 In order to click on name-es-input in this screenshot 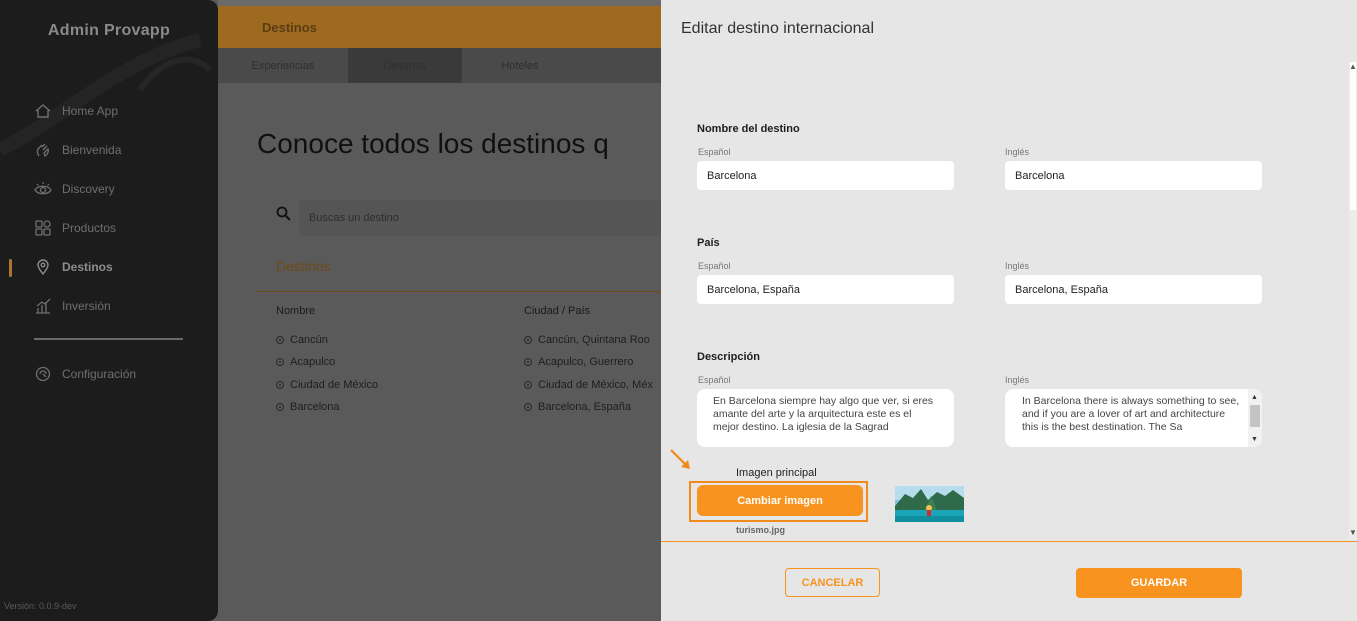, I will do `click(825, 175)`.